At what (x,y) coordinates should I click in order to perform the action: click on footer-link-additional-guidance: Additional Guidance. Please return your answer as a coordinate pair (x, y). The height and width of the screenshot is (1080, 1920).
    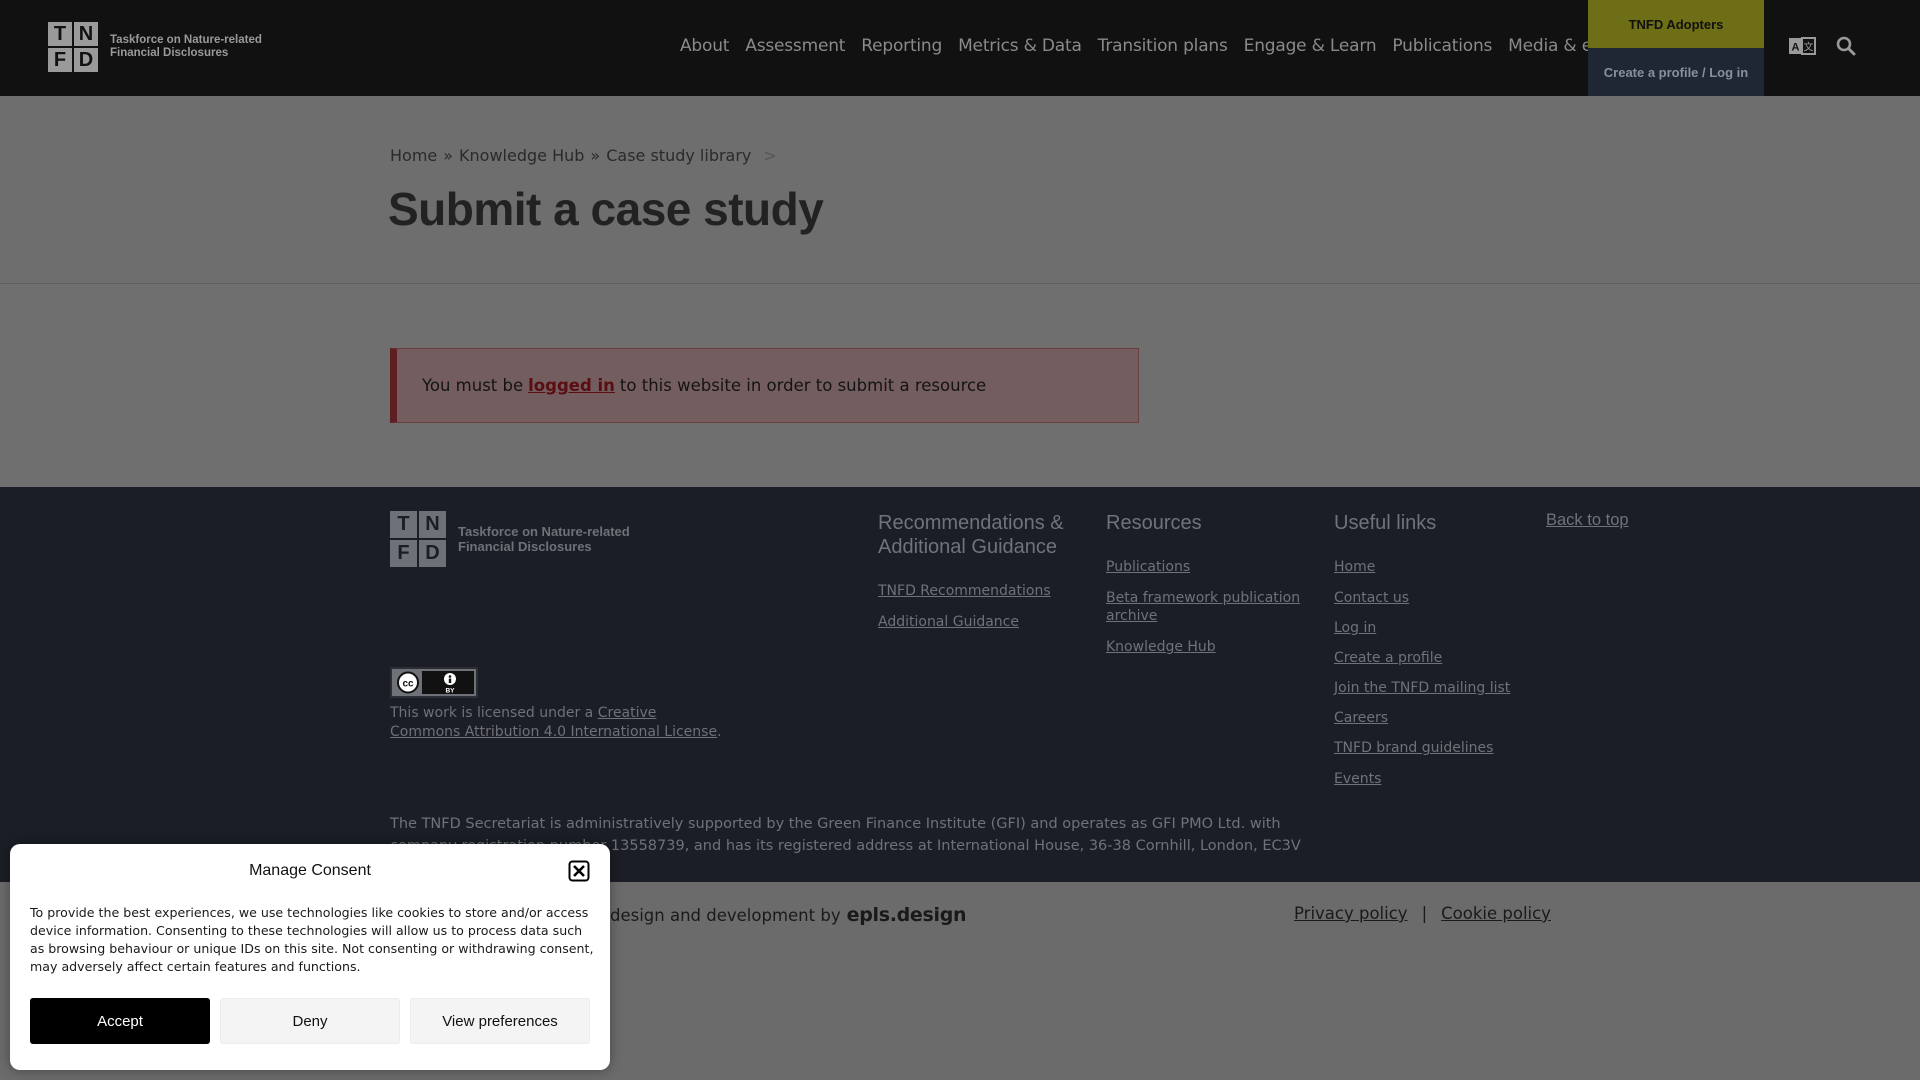
    Looking at the image, I should click on (948, 622).